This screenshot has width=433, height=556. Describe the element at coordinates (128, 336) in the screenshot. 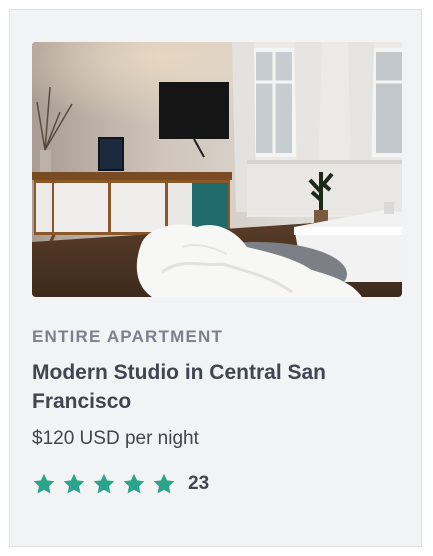

I see `listing-type-label: ENTIRE APARTMENT` at that location.